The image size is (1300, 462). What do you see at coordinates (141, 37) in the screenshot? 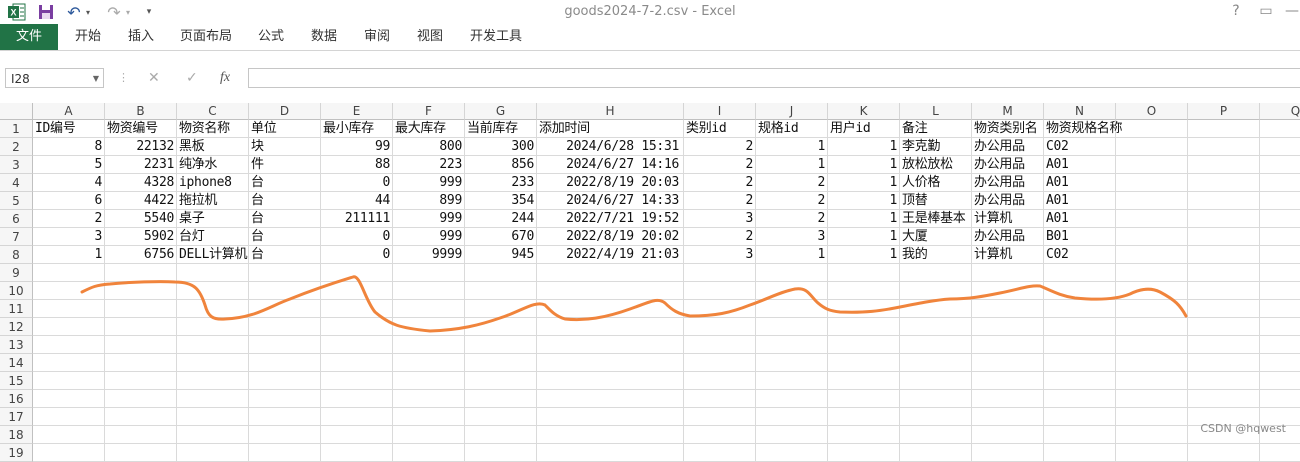
I see `tab-insert: 插入` at bounding box center [141, 37].